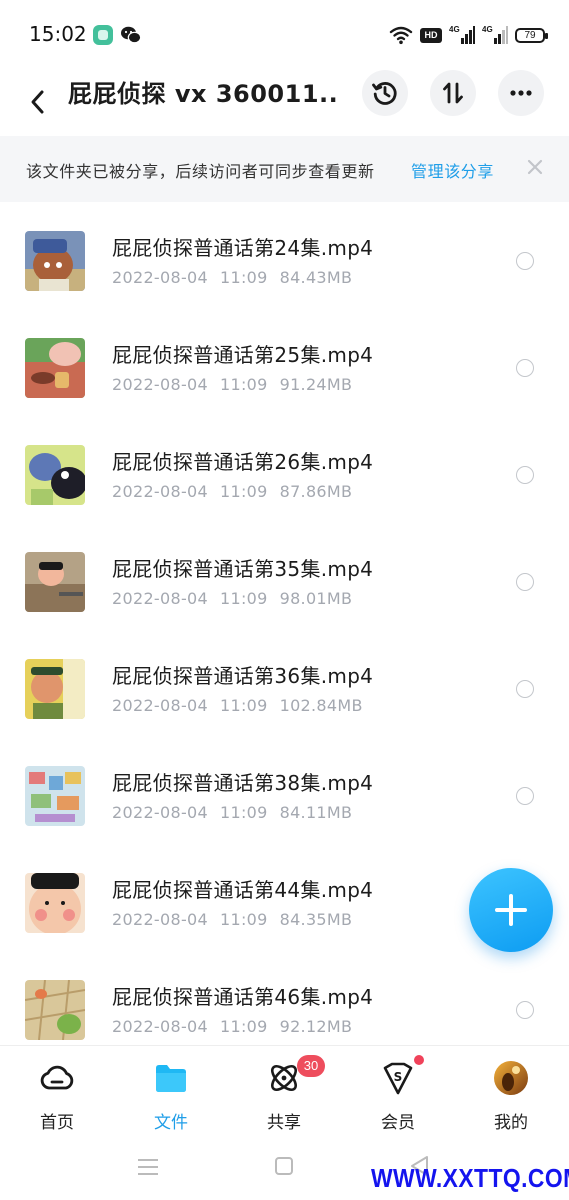  I want to click on share-banner-text: 该文件夹已被分享，后续访问者可同步查看更新, so click(200, 171).